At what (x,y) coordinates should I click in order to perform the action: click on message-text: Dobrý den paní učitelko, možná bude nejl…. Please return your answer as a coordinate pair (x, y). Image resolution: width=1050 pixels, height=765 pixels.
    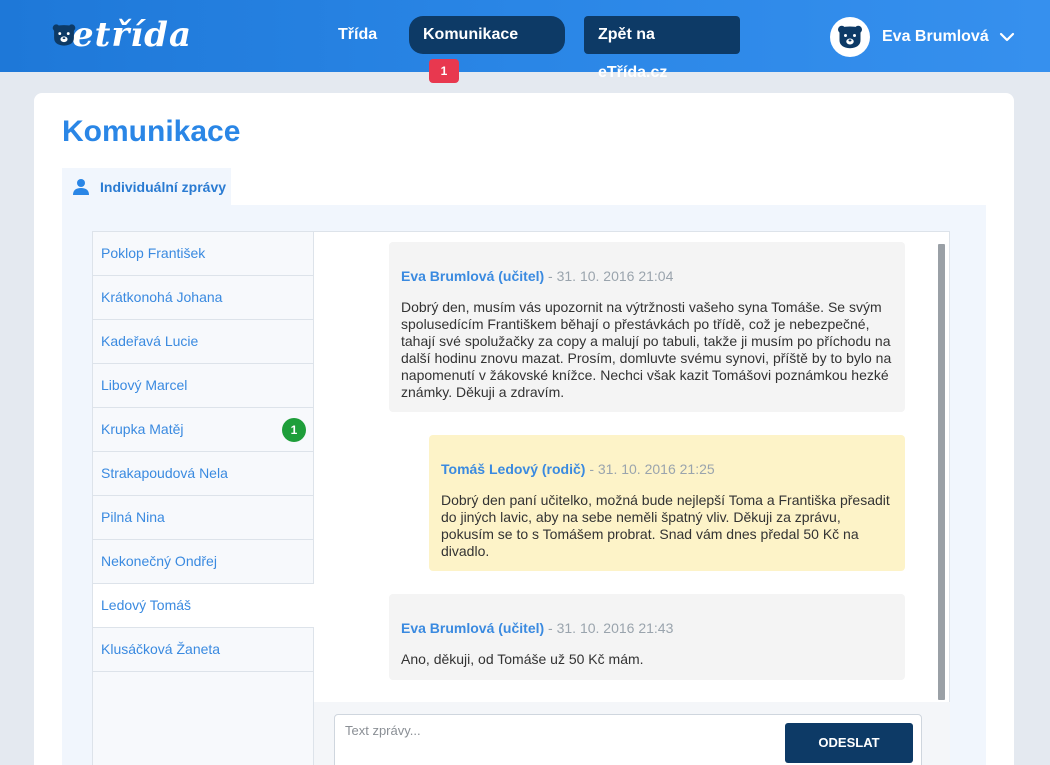
    Looking at the image, I should click on (665, 525).